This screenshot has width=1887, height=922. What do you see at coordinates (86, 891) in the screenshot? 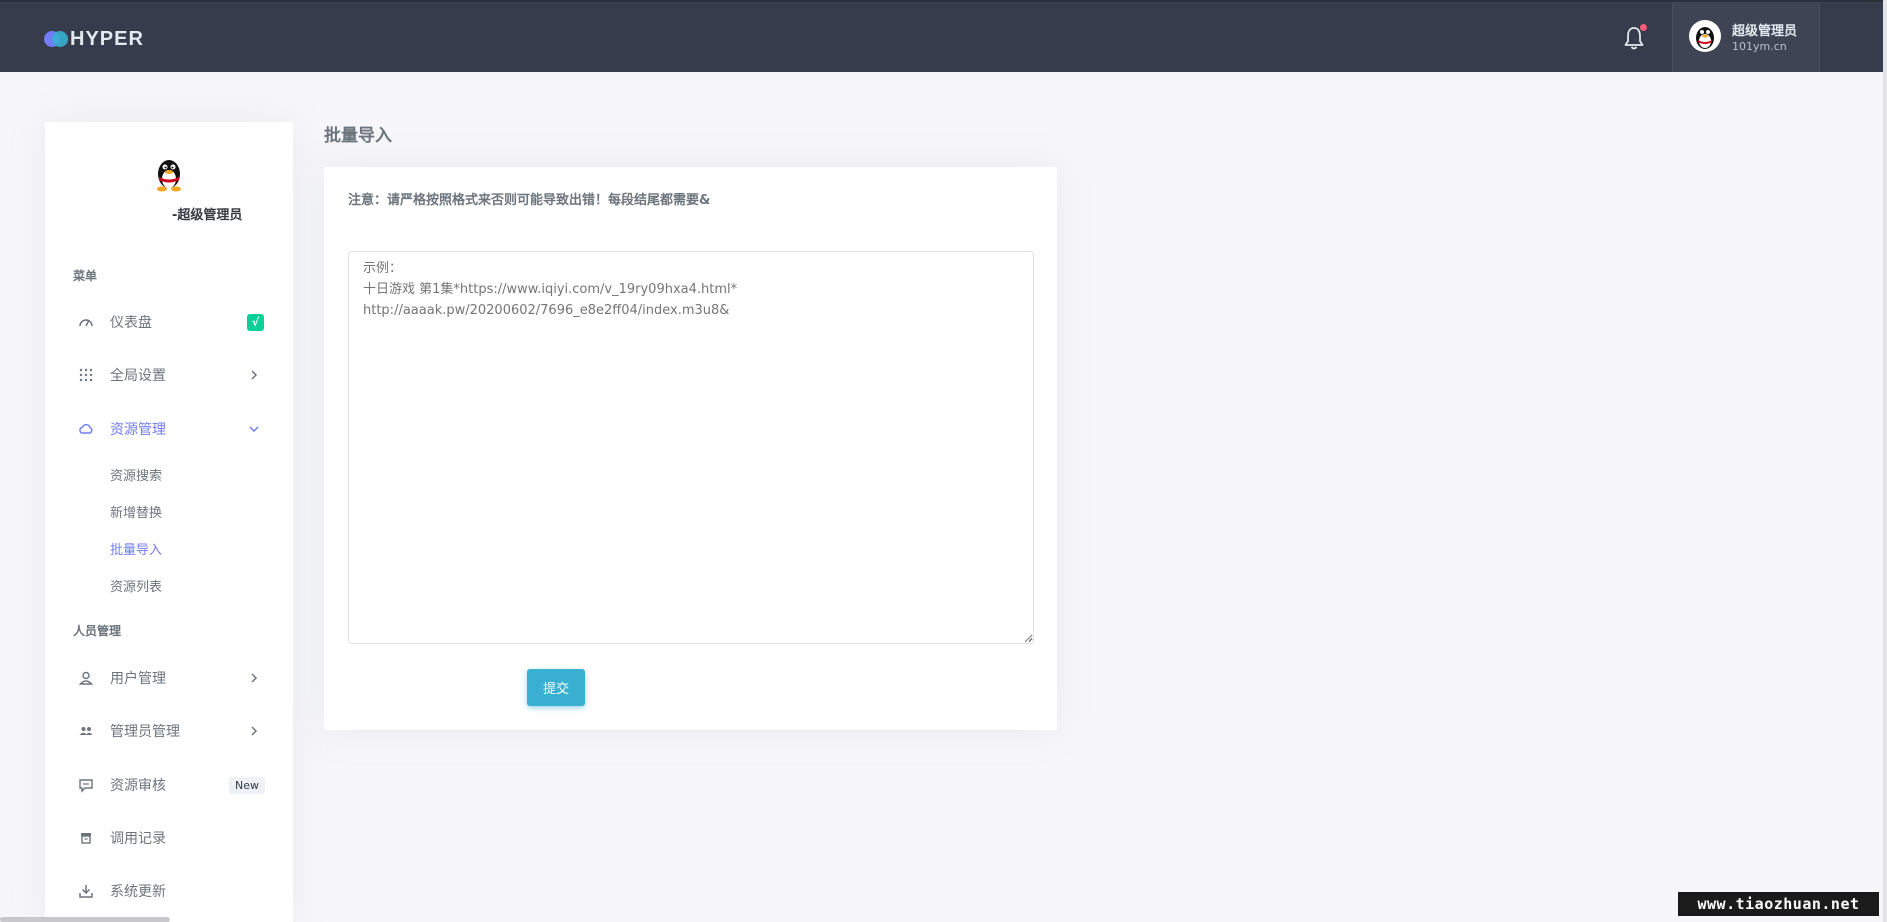
I see `download-icon` at bounding box center [86, 891].